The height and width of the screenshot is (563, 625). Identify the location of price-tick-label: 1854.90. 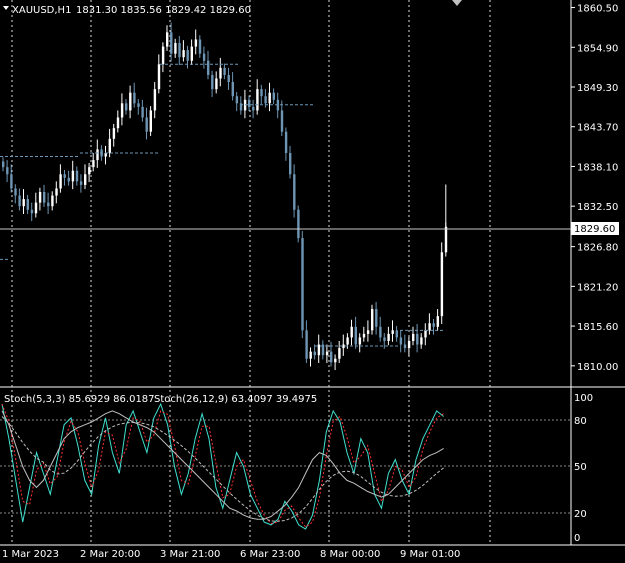
(597, 48).